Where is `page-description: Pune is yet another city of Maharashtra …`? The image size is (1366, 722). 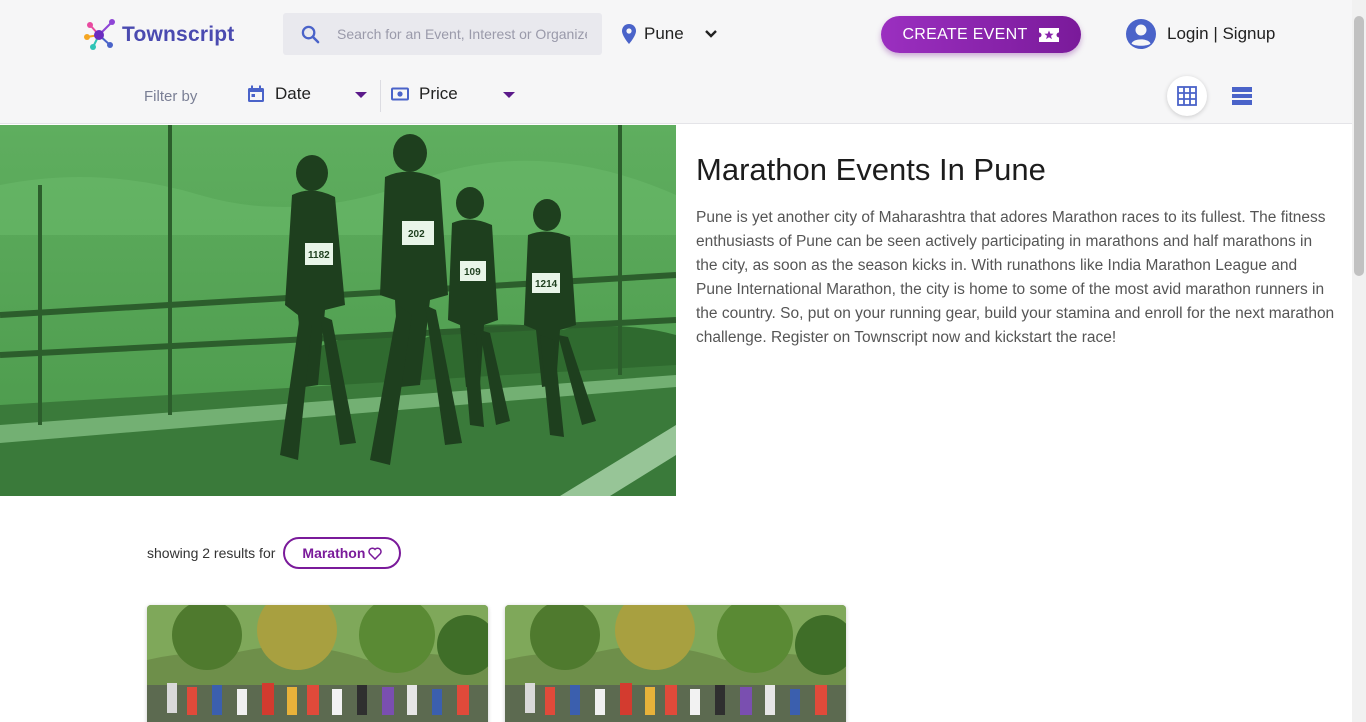
page-description: Pune is yet another city of Maharashtra … is located at coordinates (1015, 277).